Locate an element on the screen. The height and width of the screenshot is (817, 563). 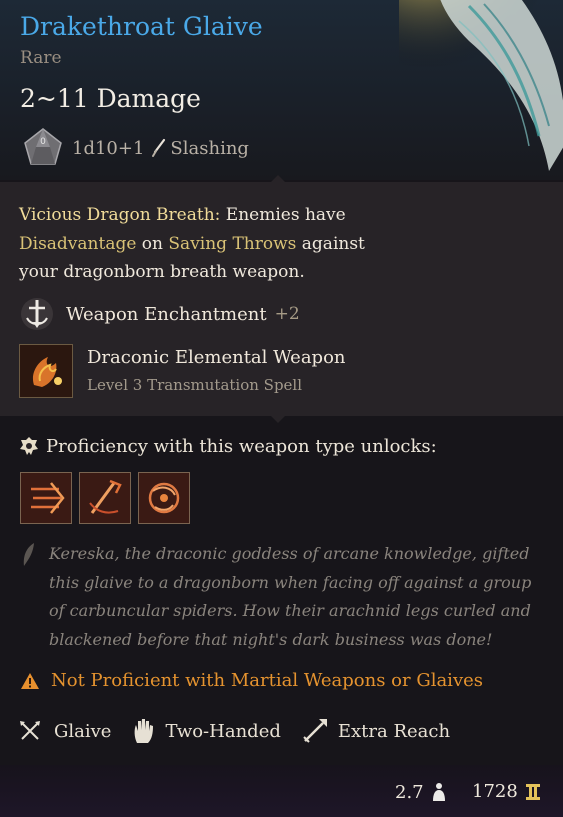
spell-icon-box is located at coordinates (46, 371).